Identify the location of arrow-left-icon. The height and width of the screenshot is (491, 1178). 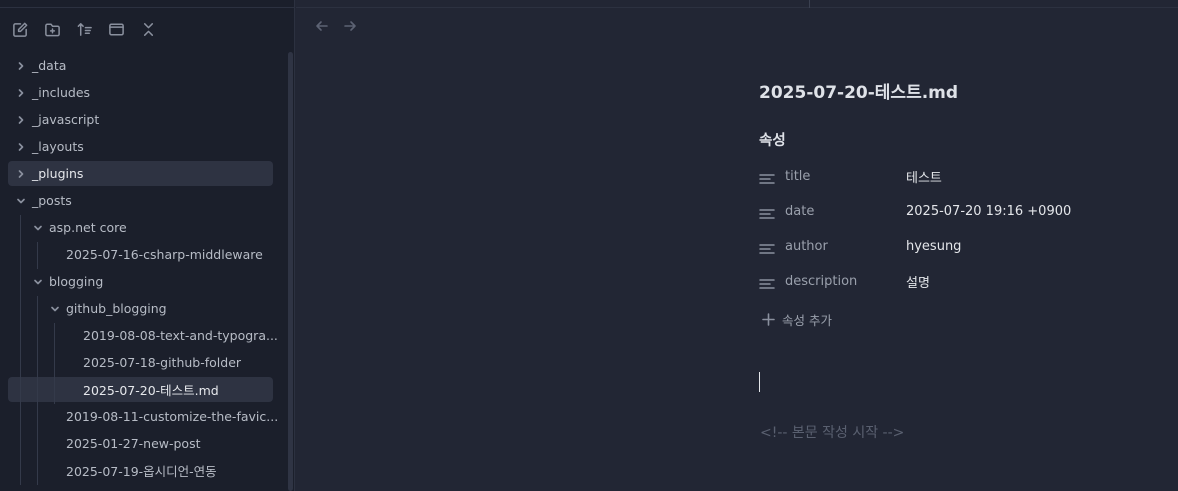
(322, 26).